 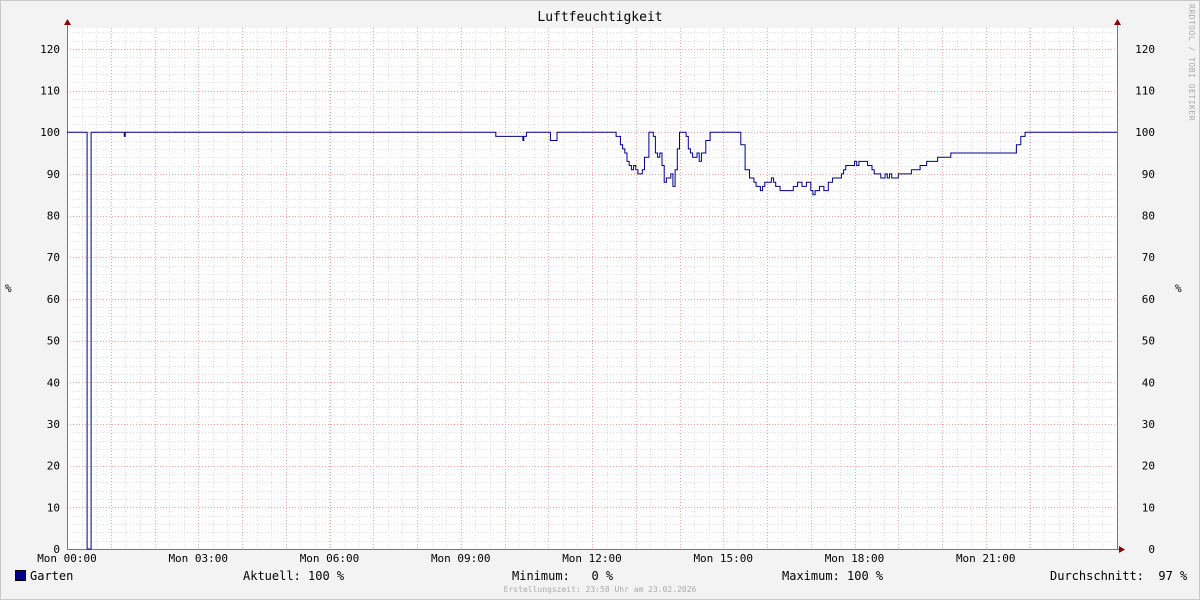 I want to click on y-tick-label-right: 70, so click(x=1148, y=257).